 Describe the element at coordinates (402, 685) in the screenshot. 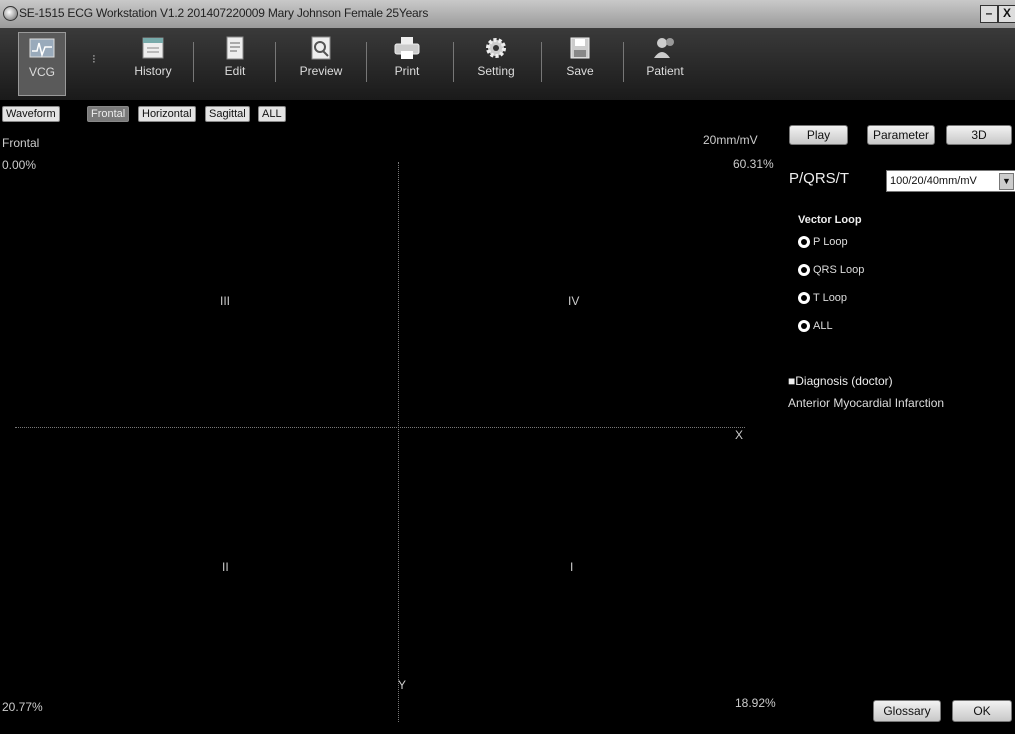

I see `y-axis-label: Y` at that location.